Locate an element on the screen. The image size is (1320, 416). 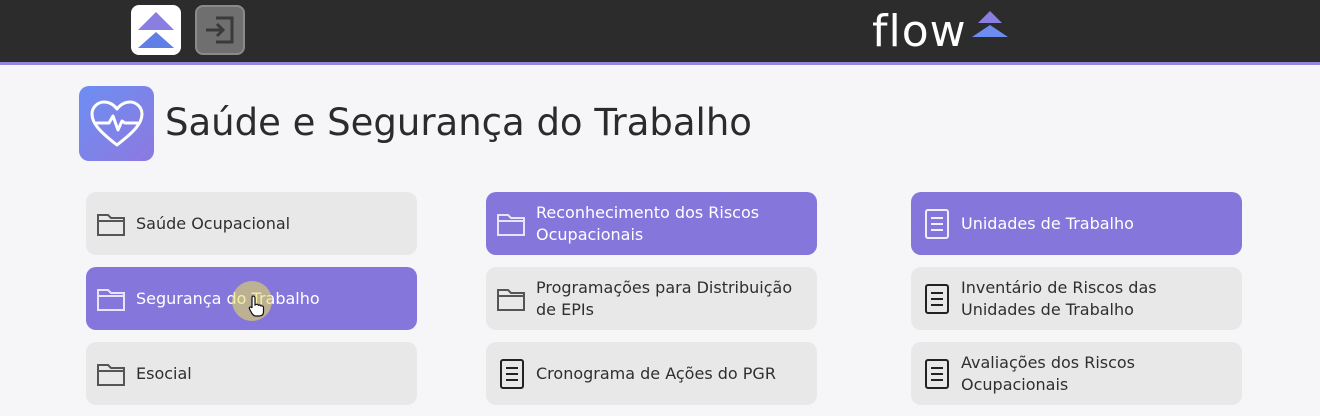
home-button is located at coordinates (156, 30).